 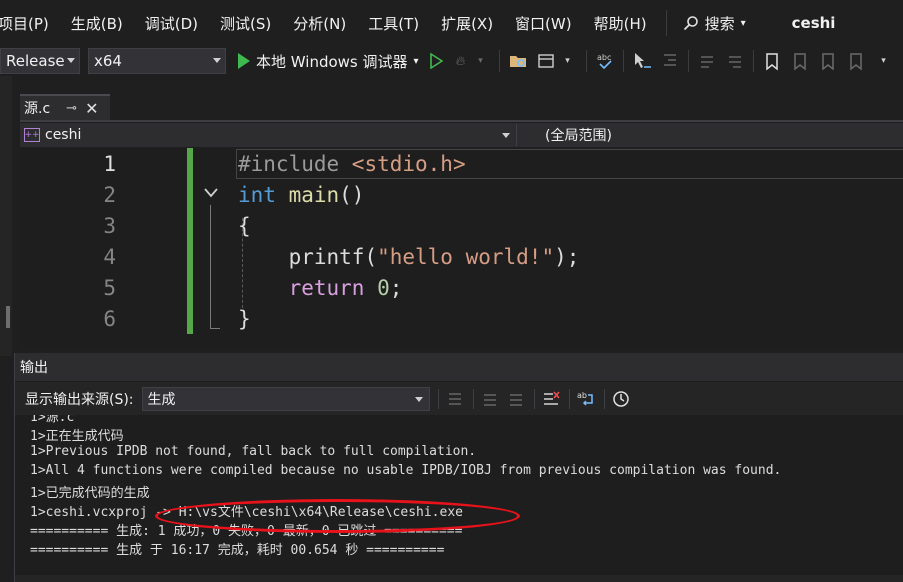 I want to click on window-layout-icon, so click(x=546, y=61).